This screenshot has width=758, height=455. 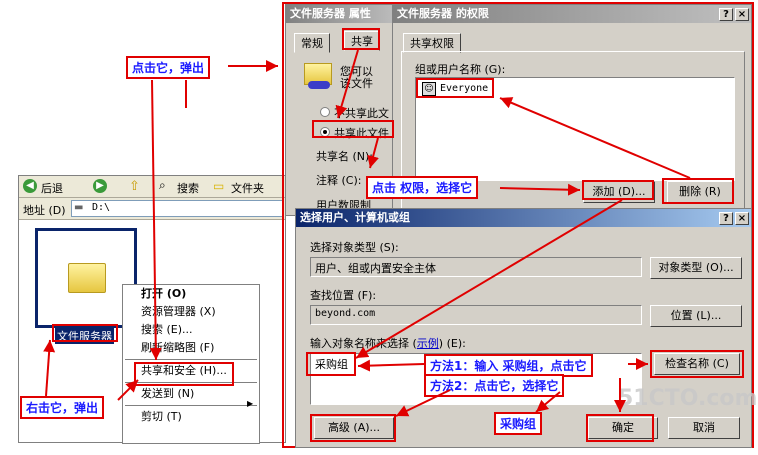 I want to click on arrow-add-to-input, so click(x=489, y=279).